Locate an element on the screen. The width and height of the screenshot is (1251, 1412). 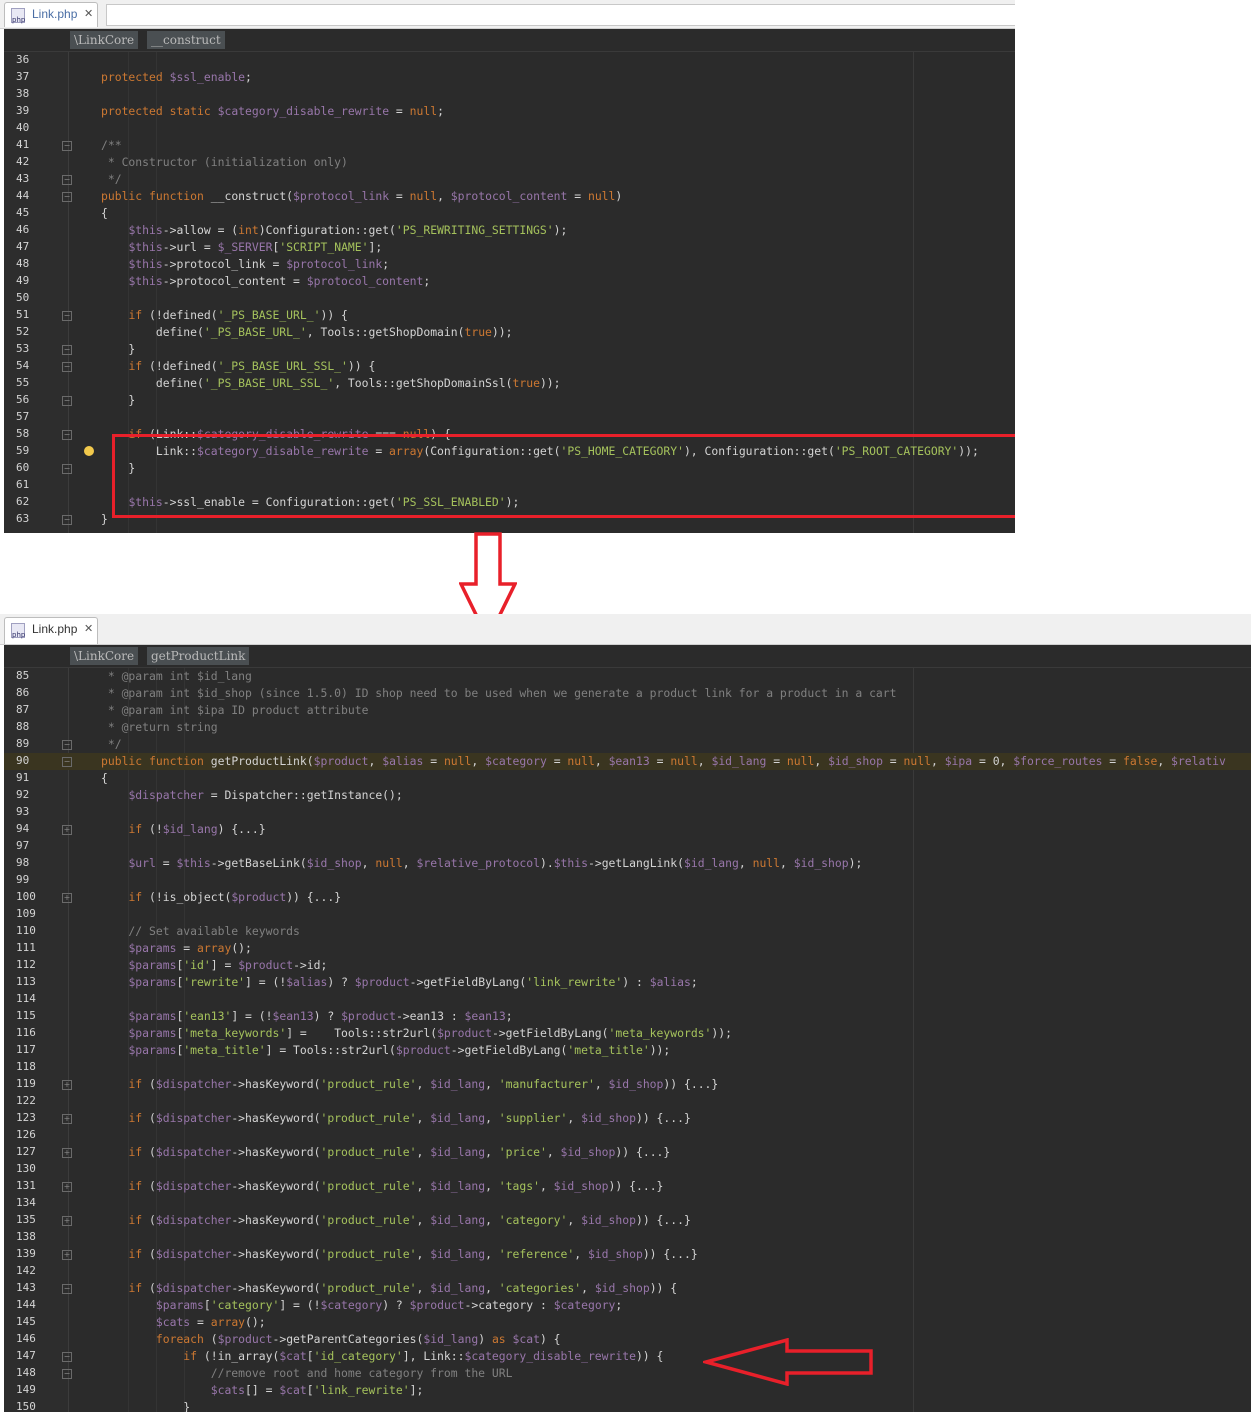
code-line: 53 − } is located at coordinates (509, 349).